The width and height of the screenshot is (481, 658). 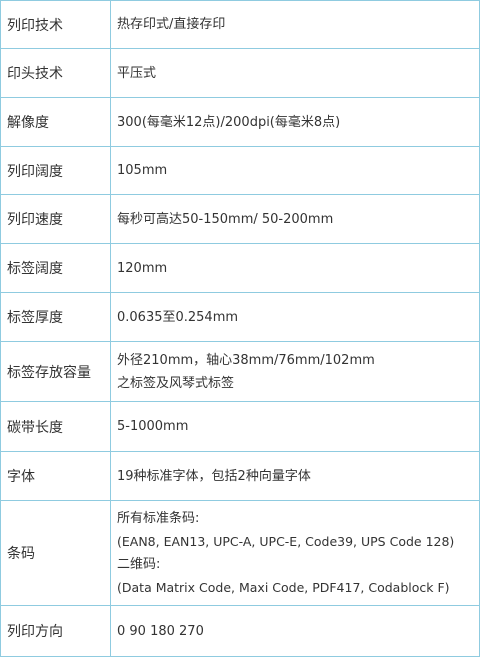 What do you see at coordinates (55, 122) in the screenshot?
I see `row-label: 解像度` at bounding box center [55, 122].